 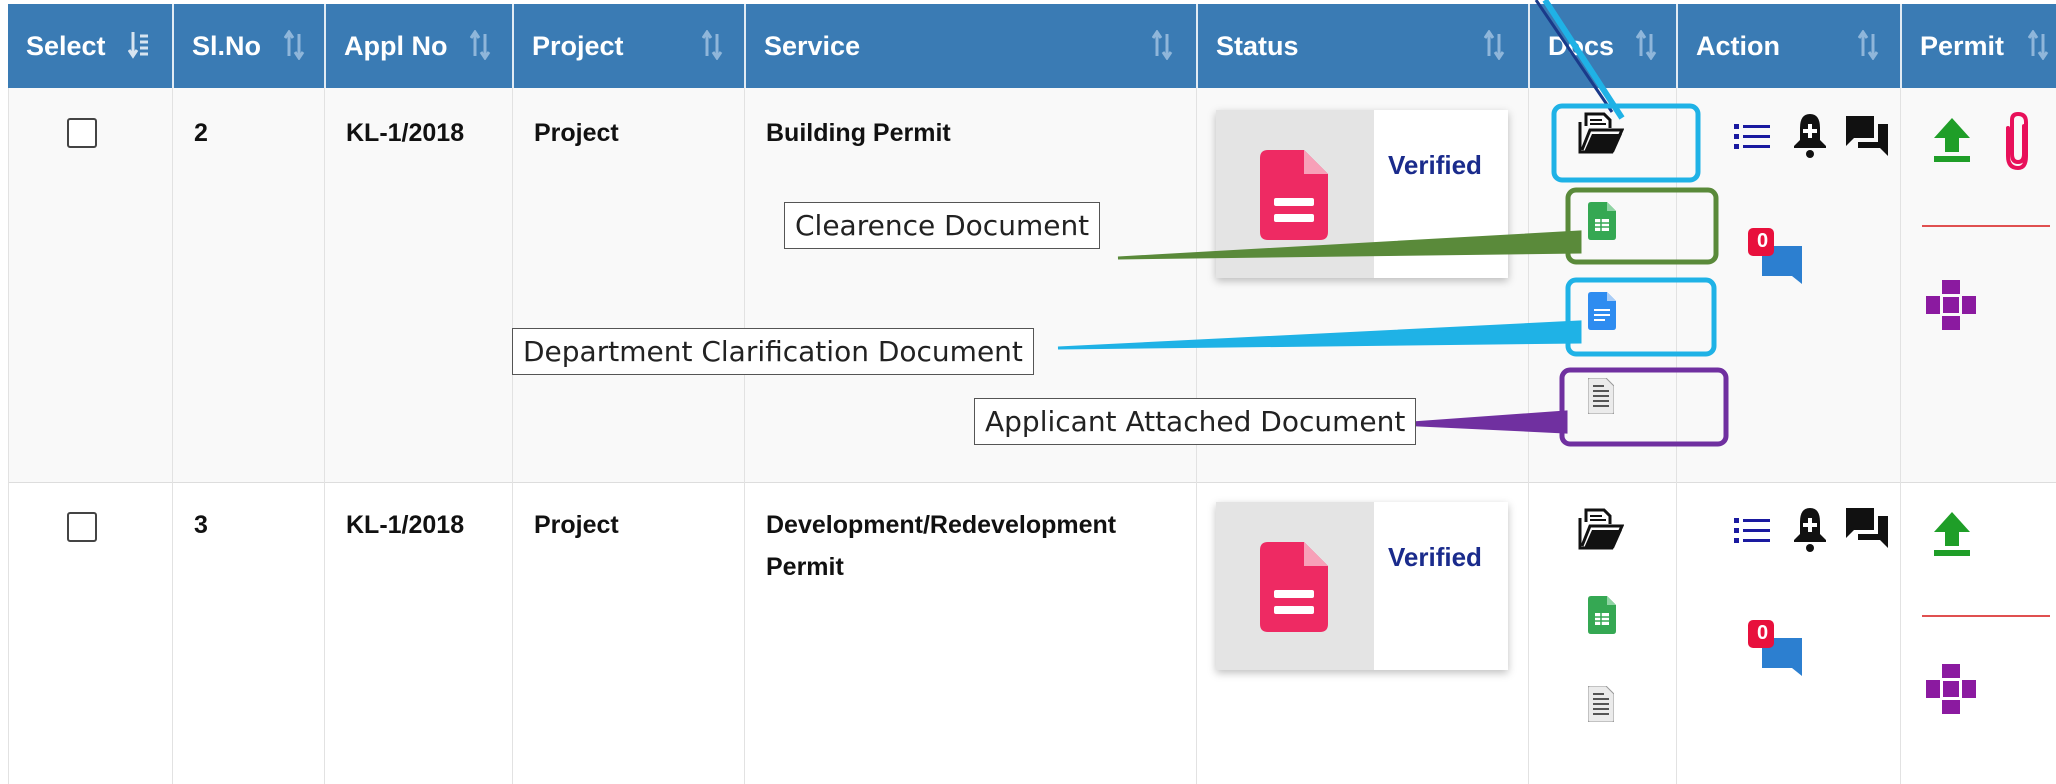 I want to click on callout-department-clarification-document: Department Clarification Document, so click(x=773, y=351).